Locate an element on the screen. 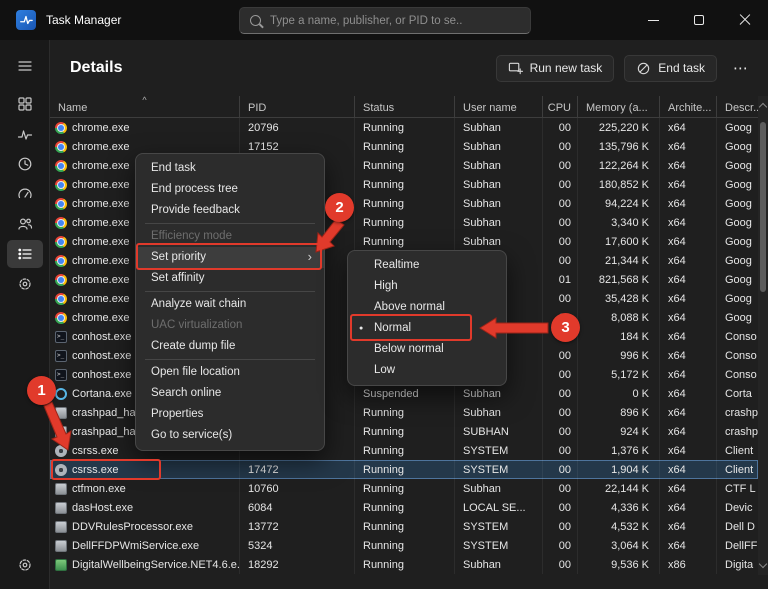 The height and width of the screenshot is (589, 768). run-new-task-button: Run new task is located at coordinates (555, 68).